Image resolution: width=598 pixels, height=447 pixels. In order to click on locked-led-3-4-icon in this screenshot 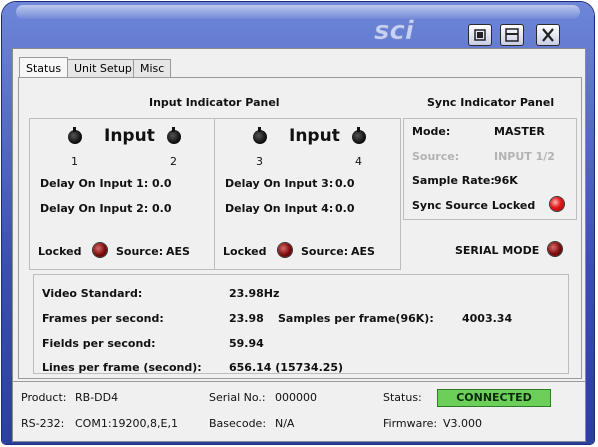, I will do `click(285, 250)`.